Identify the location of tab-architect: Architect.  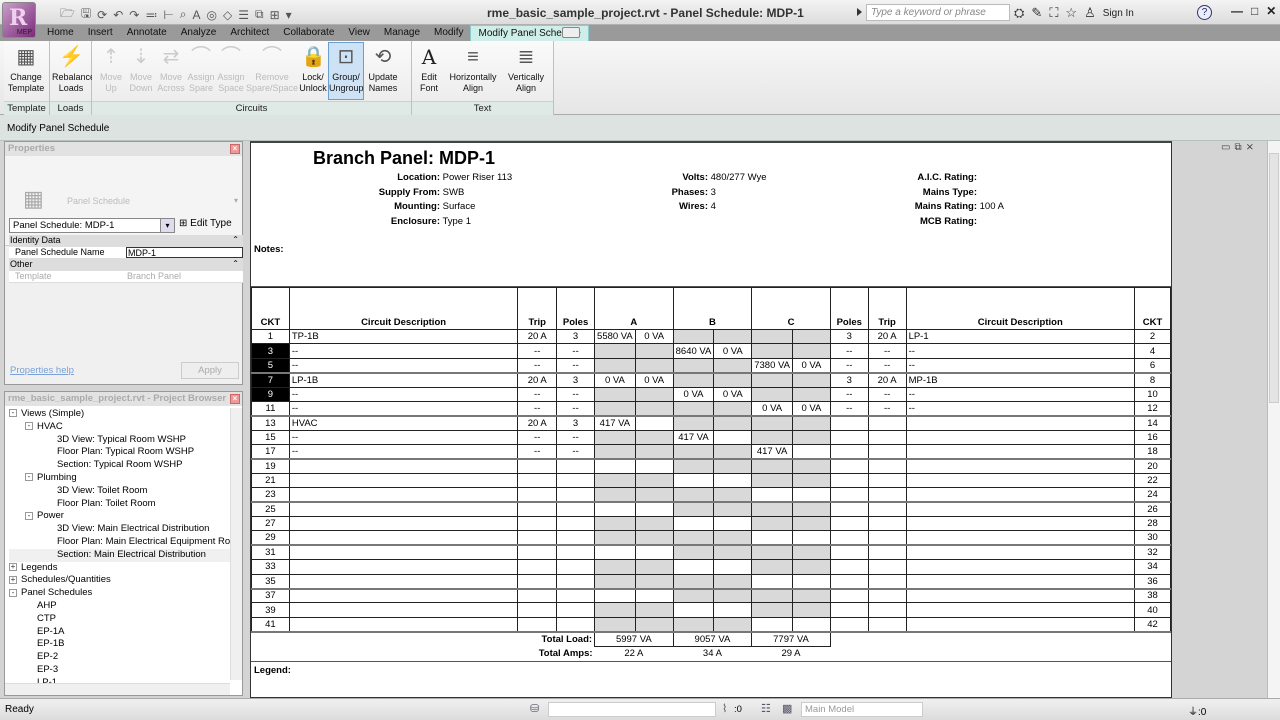
(249, 33).